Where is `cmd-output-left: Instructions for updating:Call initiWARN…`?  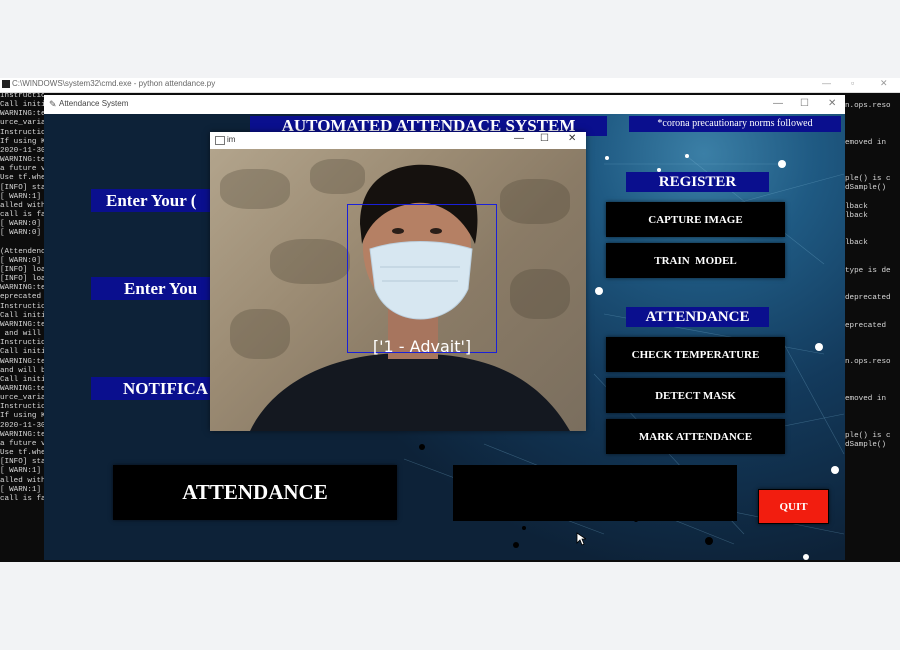 cmd-output-left: Instructions for updating:Call initiWARN… is located at coordinates (22, 327).